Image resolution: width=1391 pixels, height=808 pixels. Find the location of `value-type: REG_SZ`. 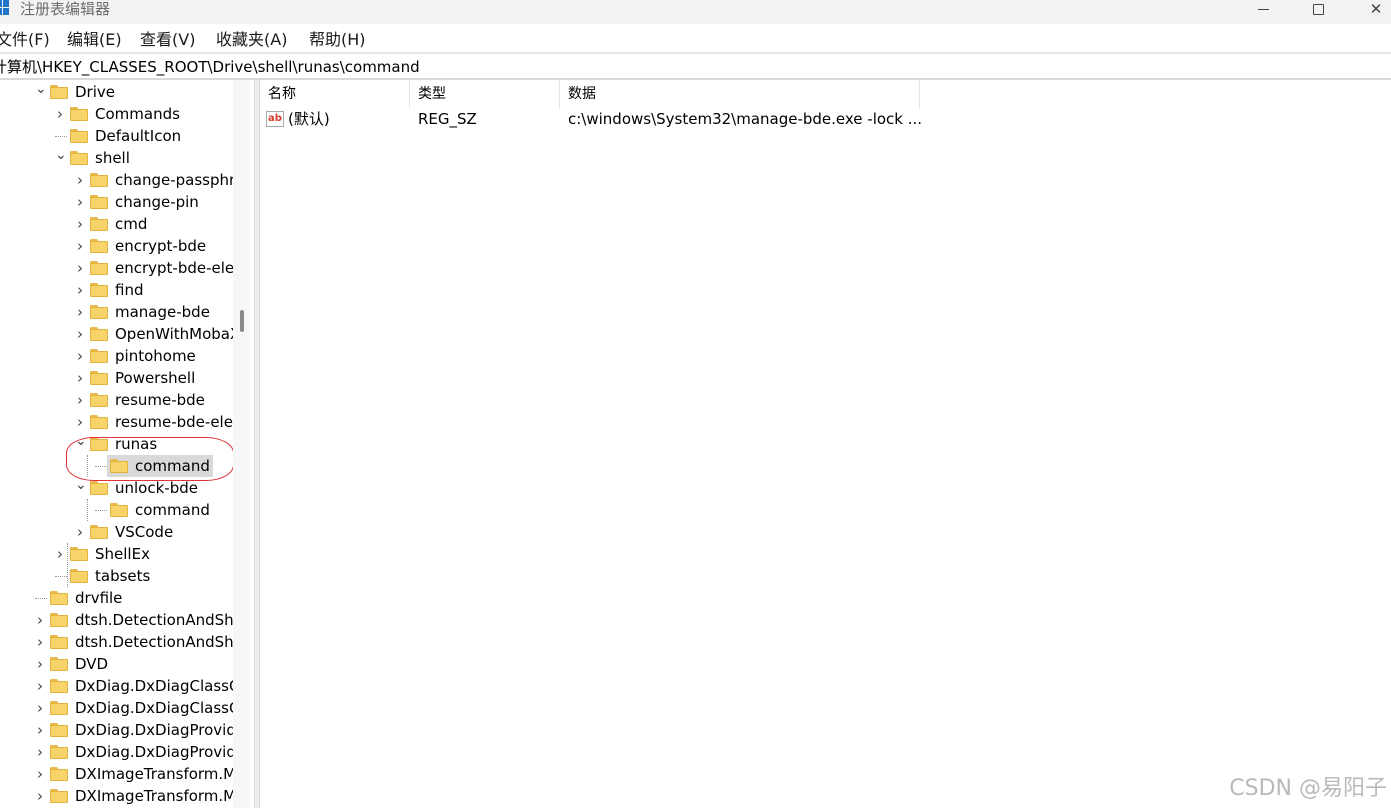

value-type: REG_SZ is located at coordinates (447, 119).